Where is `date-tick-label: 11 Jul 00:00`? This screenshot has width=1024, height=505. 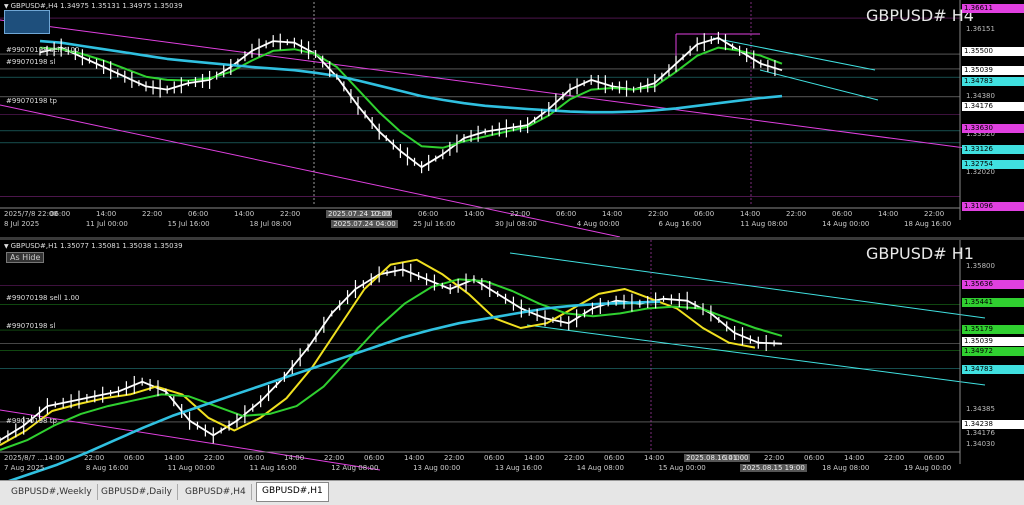 date-tick-label: 11 Jul 00:00 is located at coordinates (106, 224).